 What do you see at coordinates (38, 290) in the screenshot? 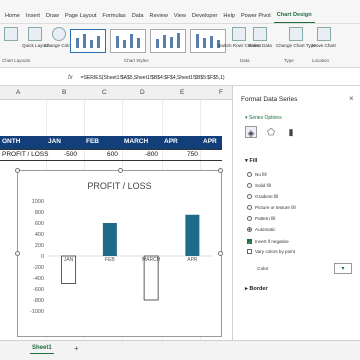
I see `y-tick-label: -600` at bounding box center [38, 290].